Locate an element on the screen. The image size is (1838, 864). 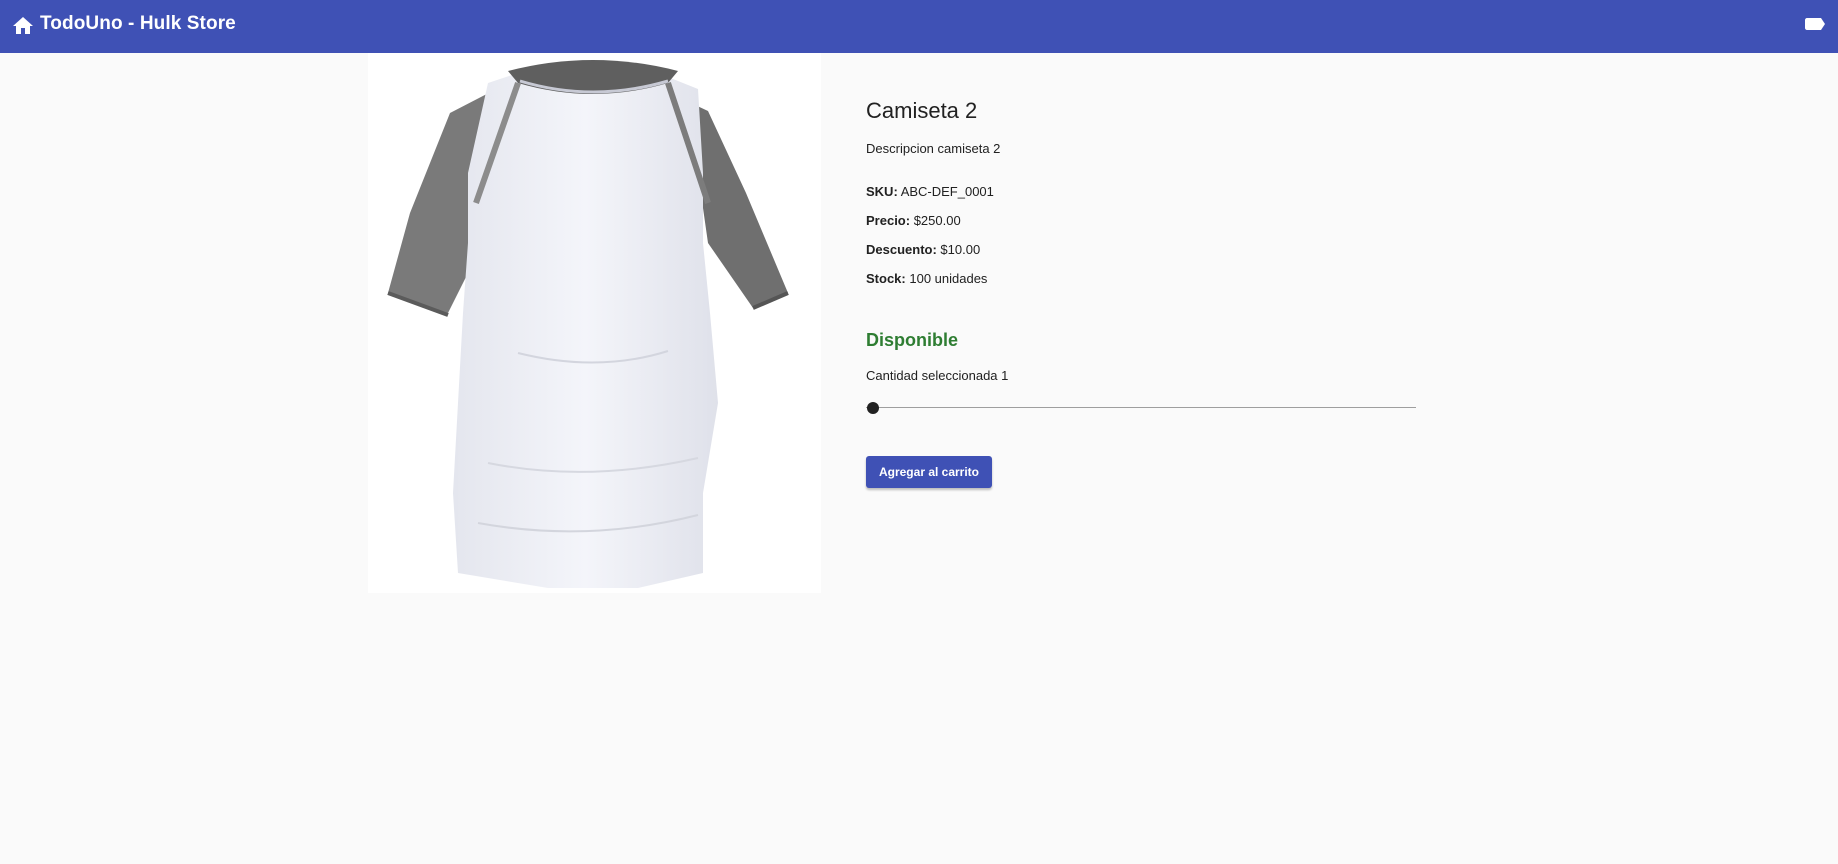
app-title: TodoUno - Hulk Store is located at coordinates (138, 24).